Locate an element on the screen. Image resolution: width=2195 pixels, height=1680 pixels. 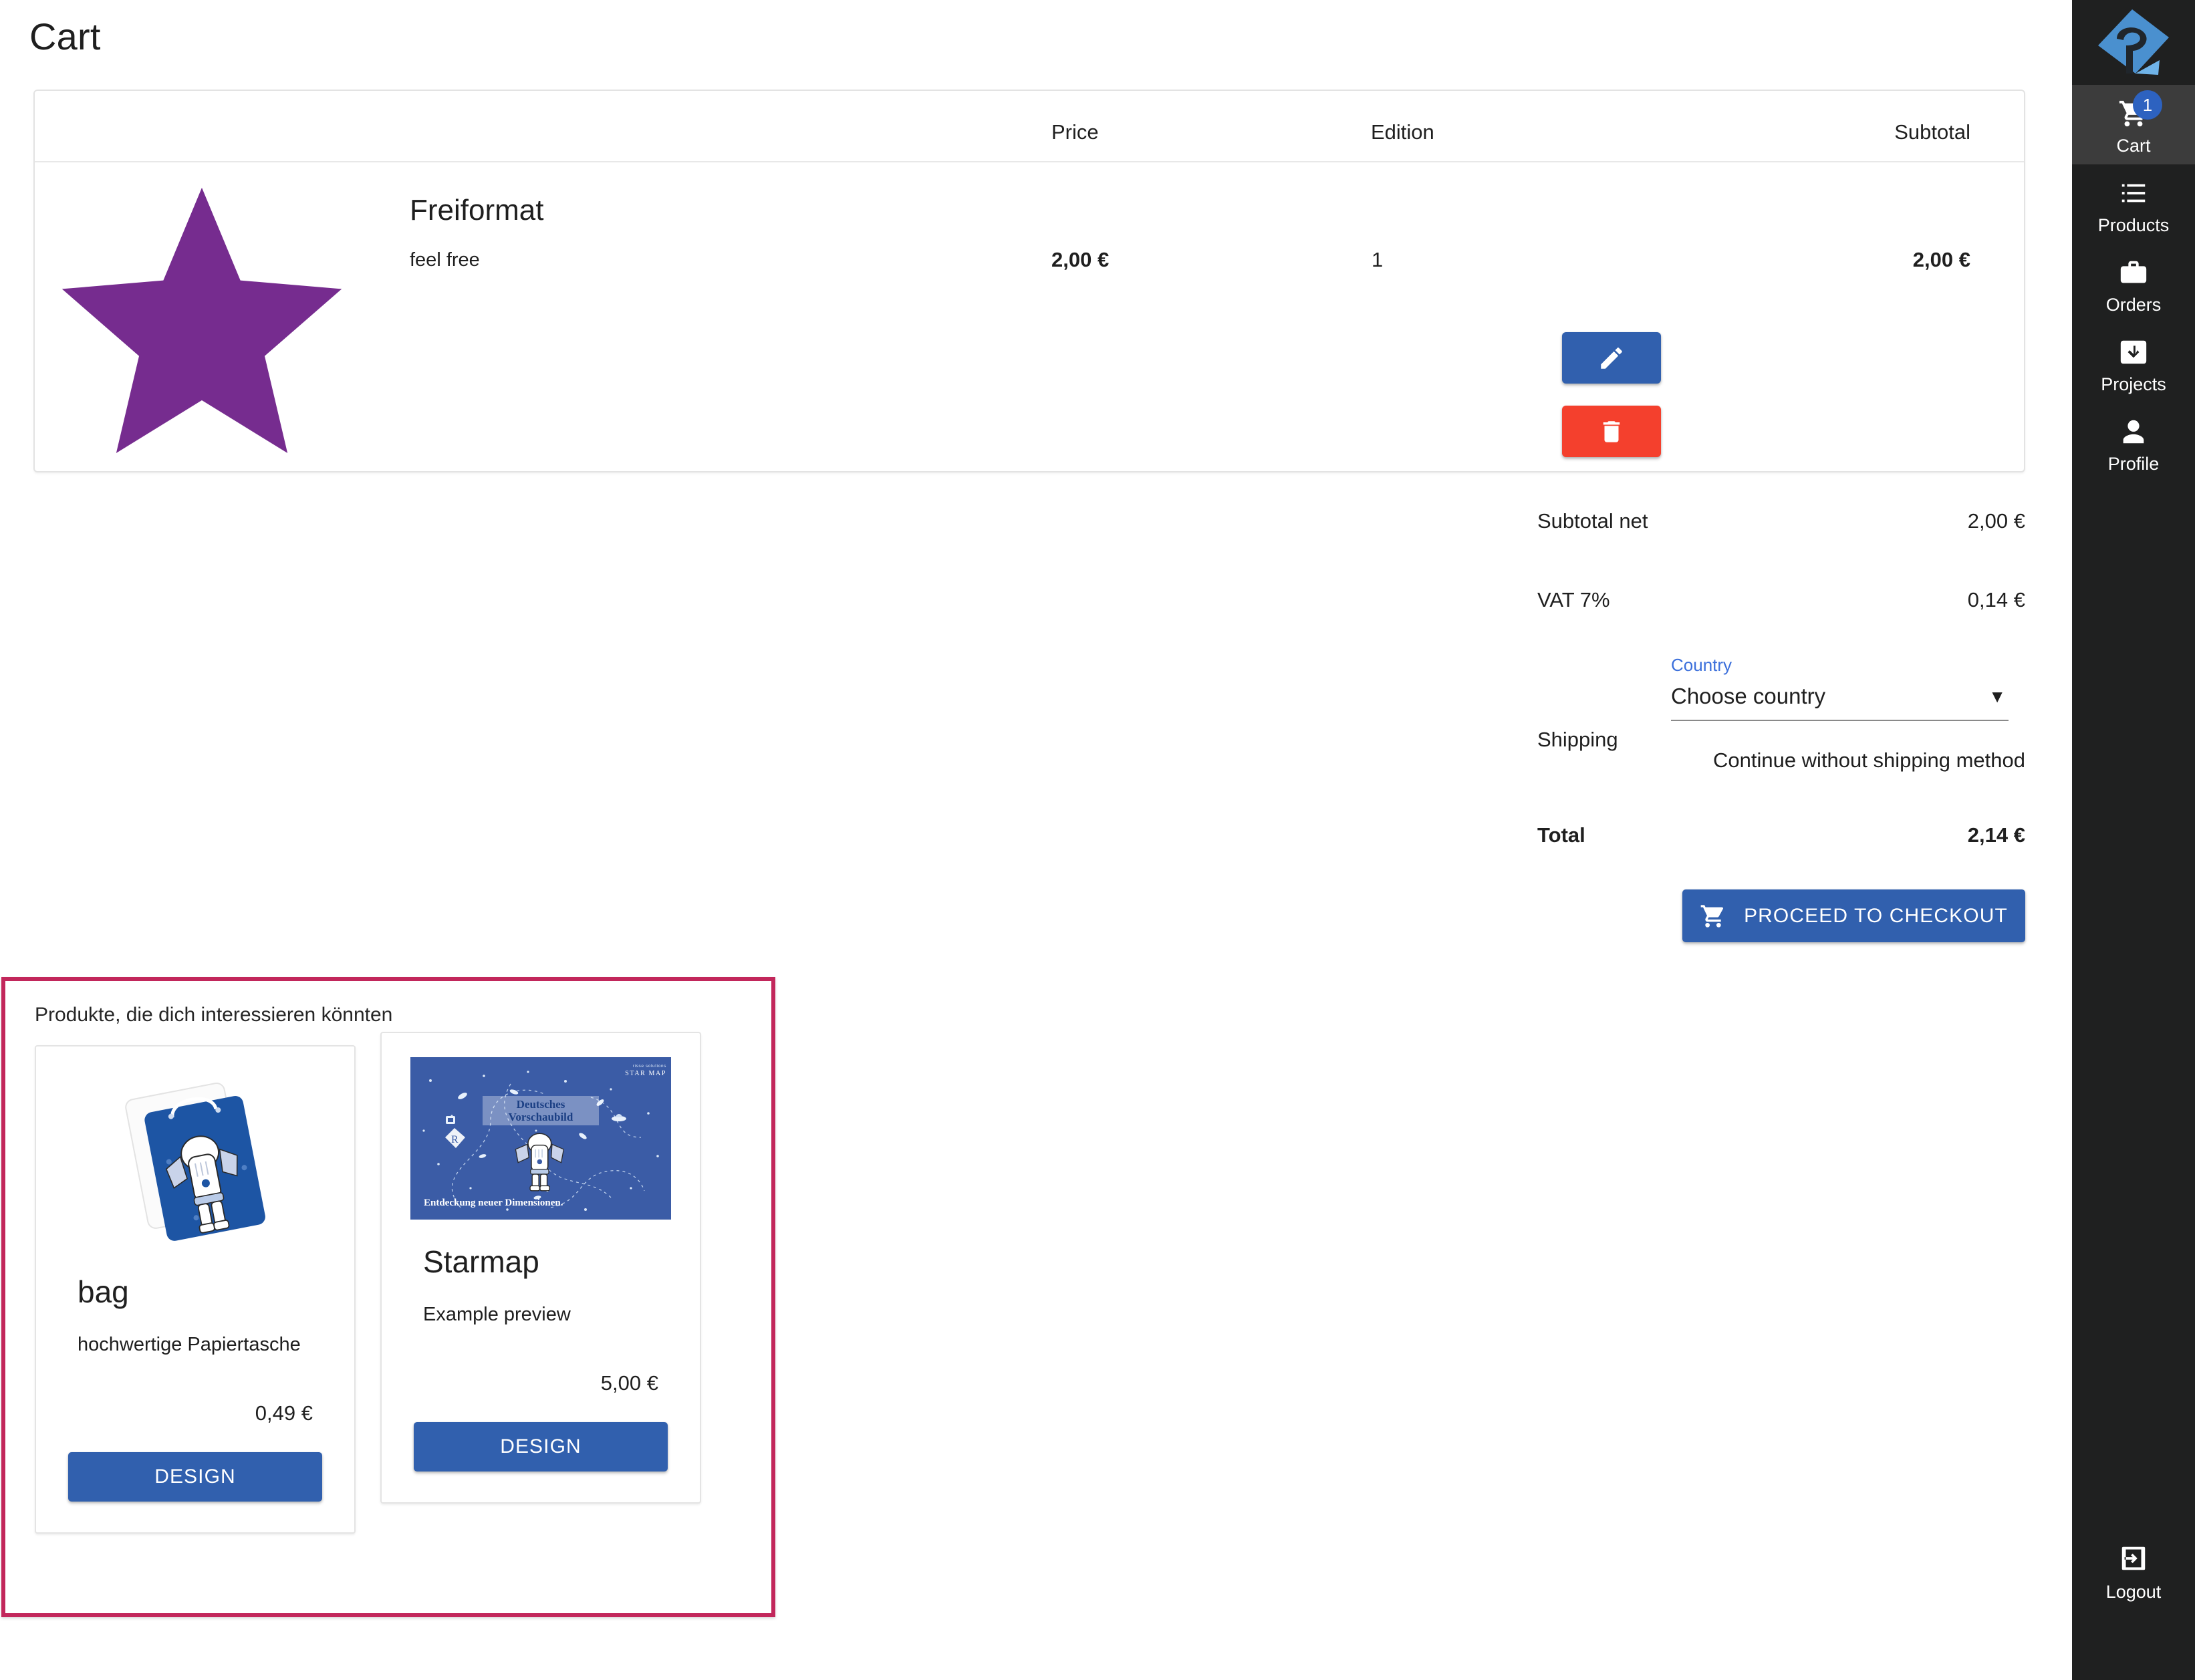
vat-label: VAT 7% is located at coordinates (1573, 599).